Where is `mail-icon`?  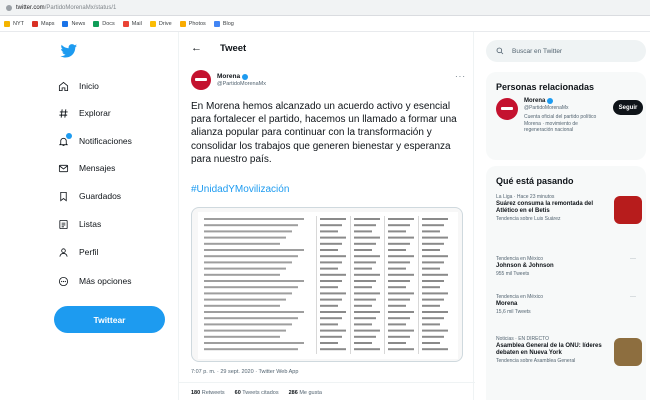
mail-icon is located at coordinates (63, 168).